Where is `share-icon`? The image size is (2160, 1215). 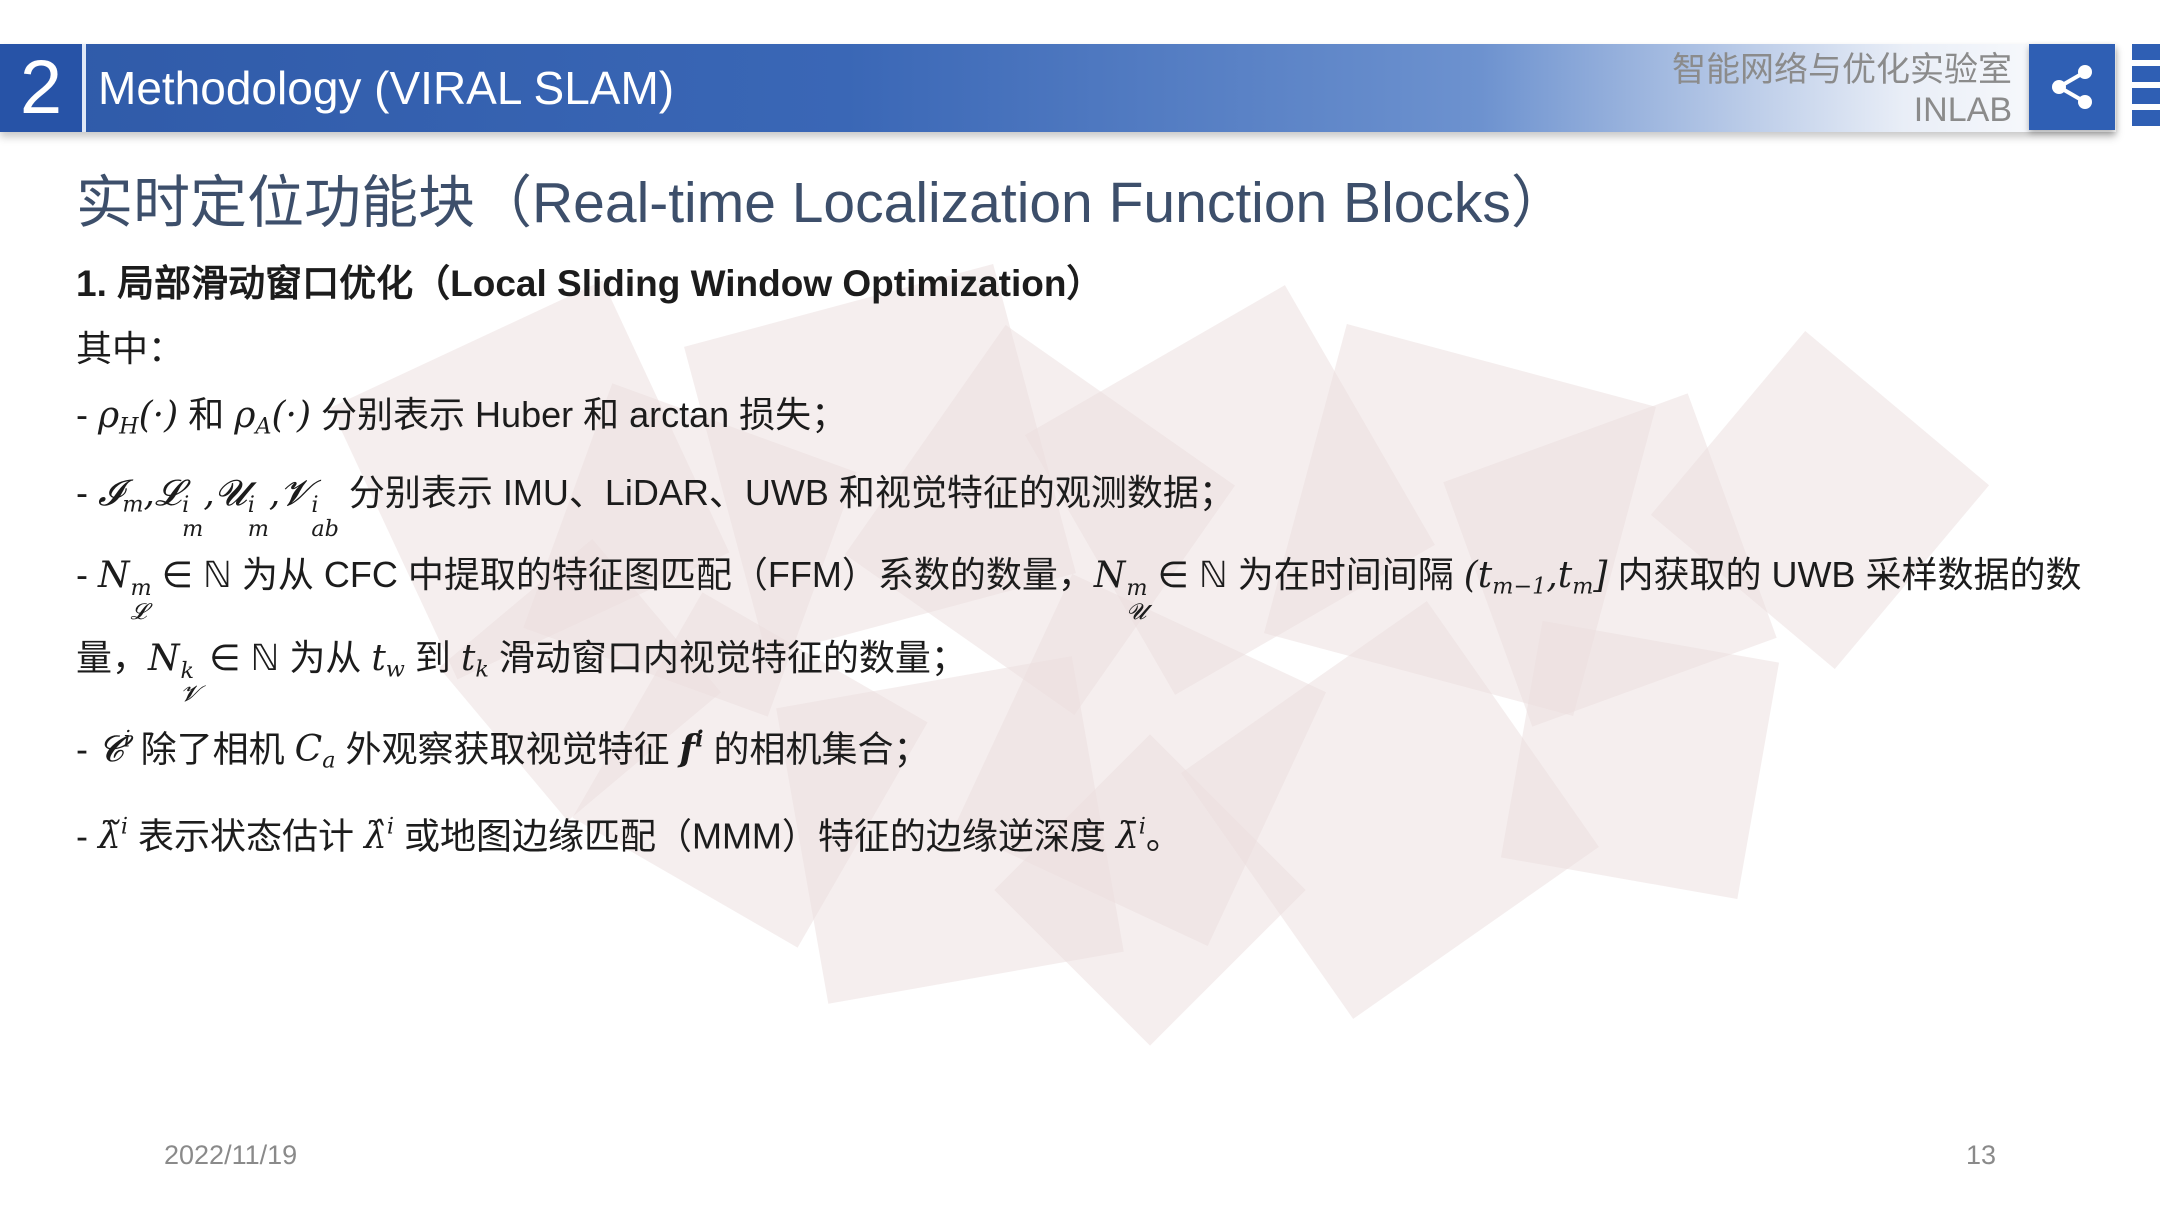 share-icon is located at coordinates (2072, 87).